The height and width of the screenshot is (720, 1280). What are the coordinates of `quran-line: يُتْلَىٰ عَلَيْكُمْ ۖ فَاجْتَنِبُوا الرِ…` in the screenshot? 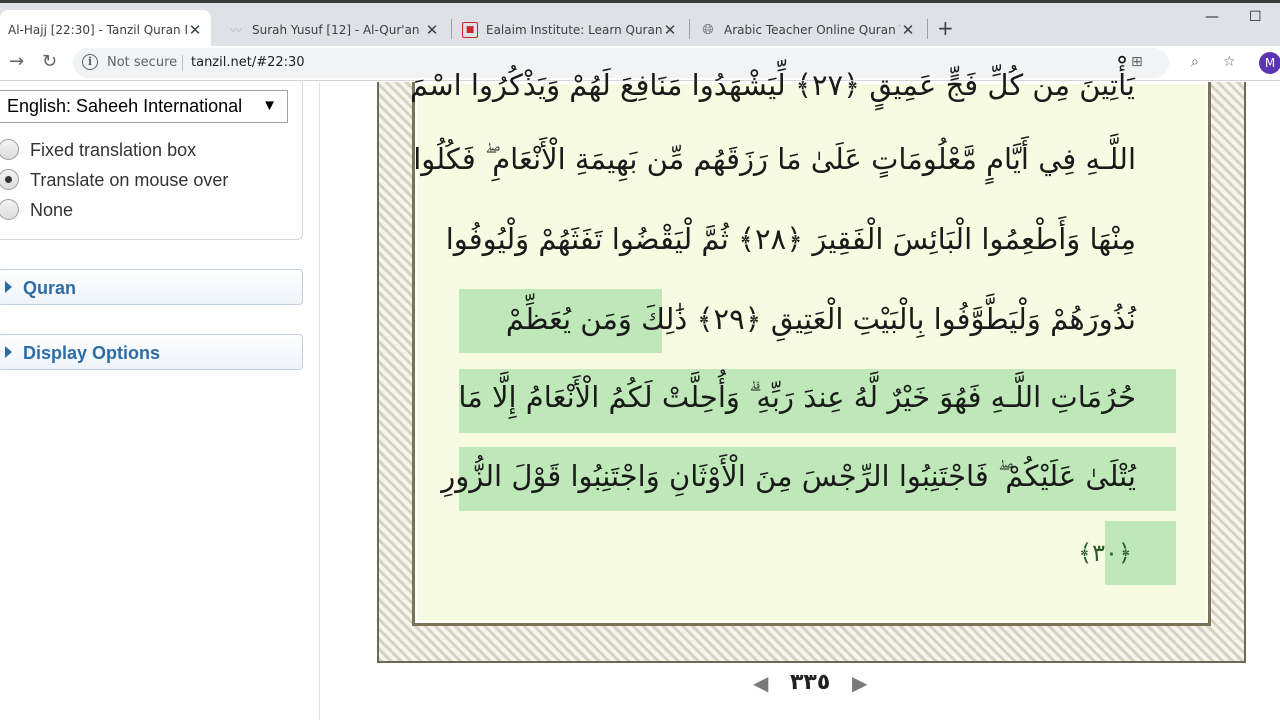 It's located at (788, 476).